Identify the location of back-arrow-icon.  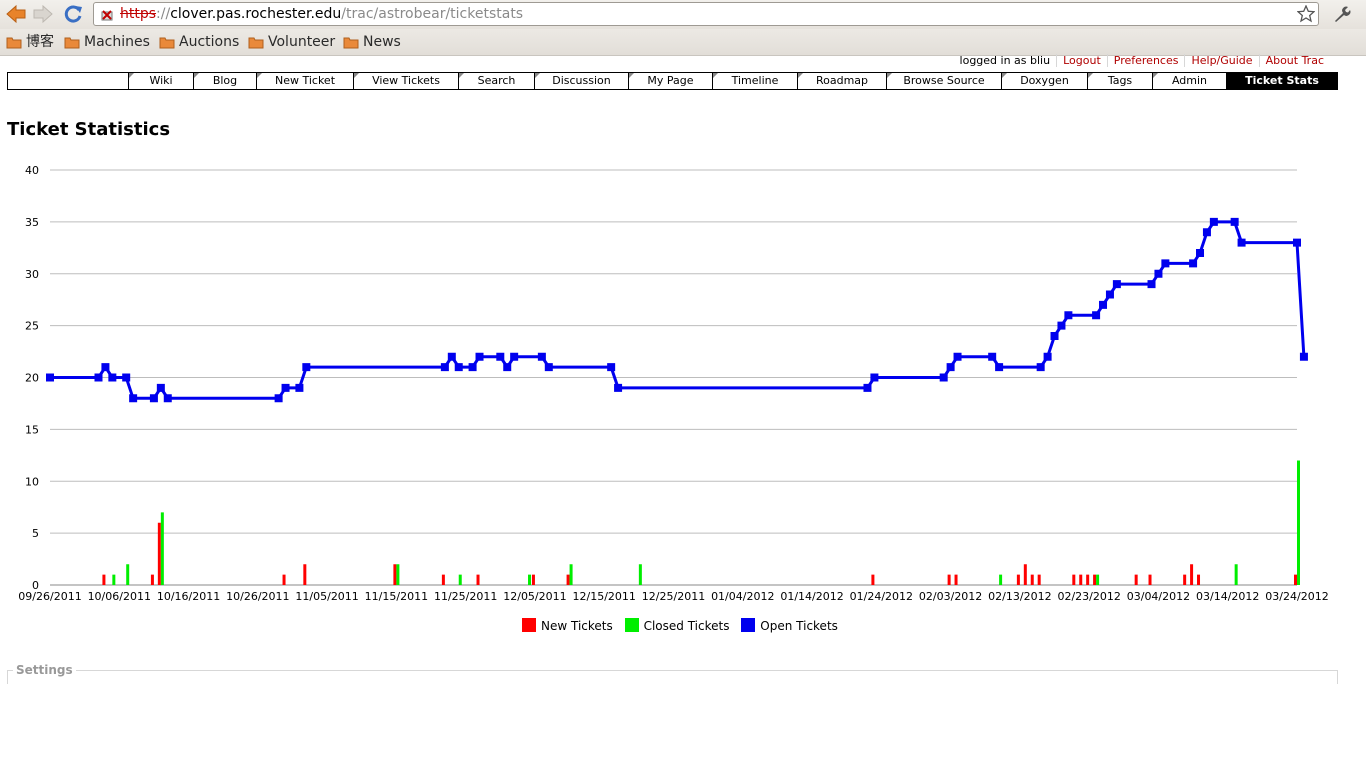
(16, 14).